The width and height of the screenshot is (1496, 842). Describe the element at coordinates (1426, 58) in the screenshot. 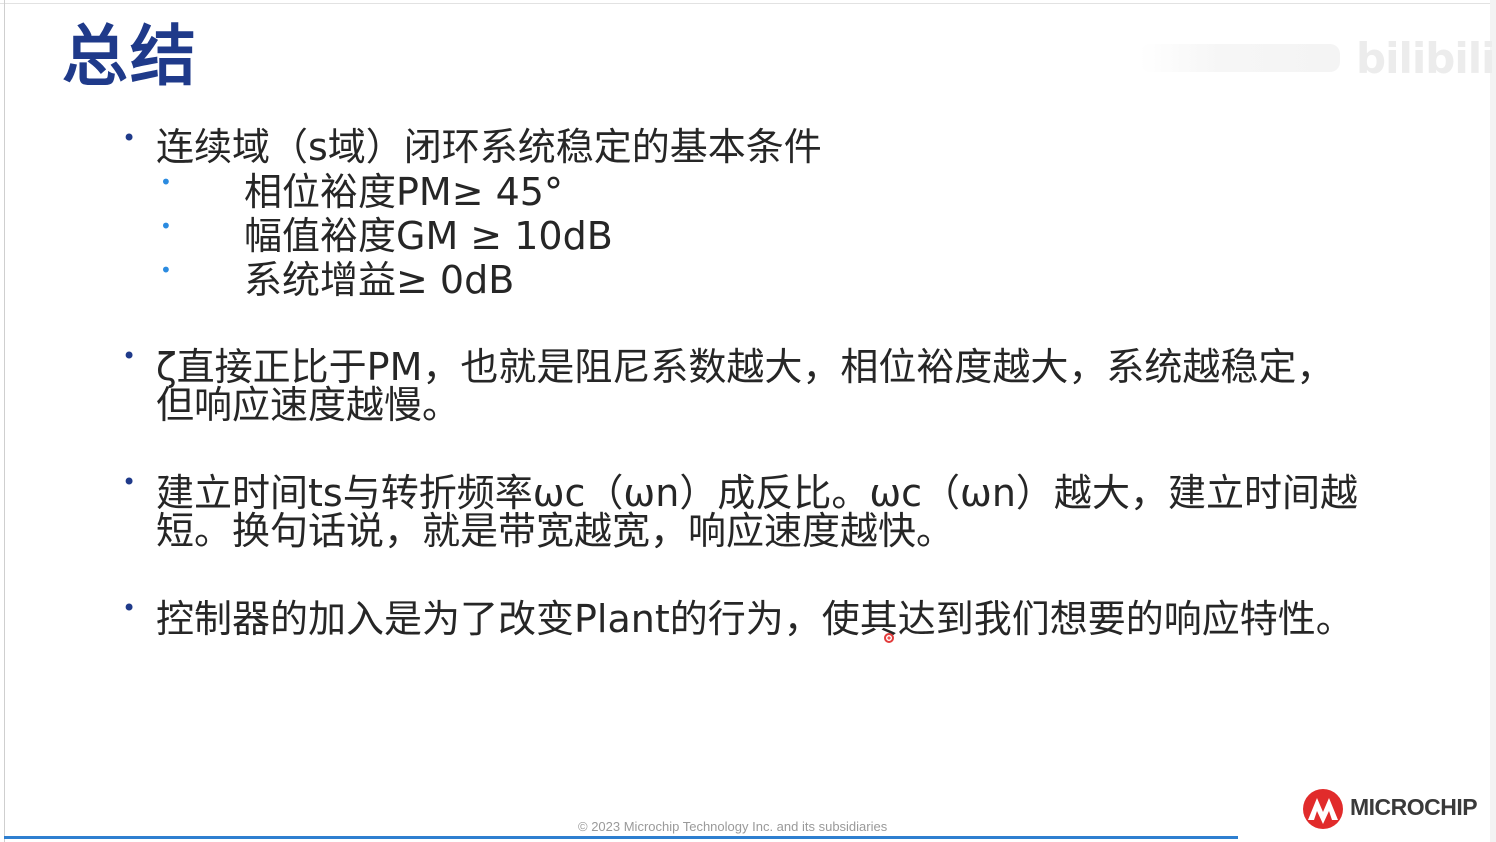

I see `bilibili-watermark: bilibili` at that location.